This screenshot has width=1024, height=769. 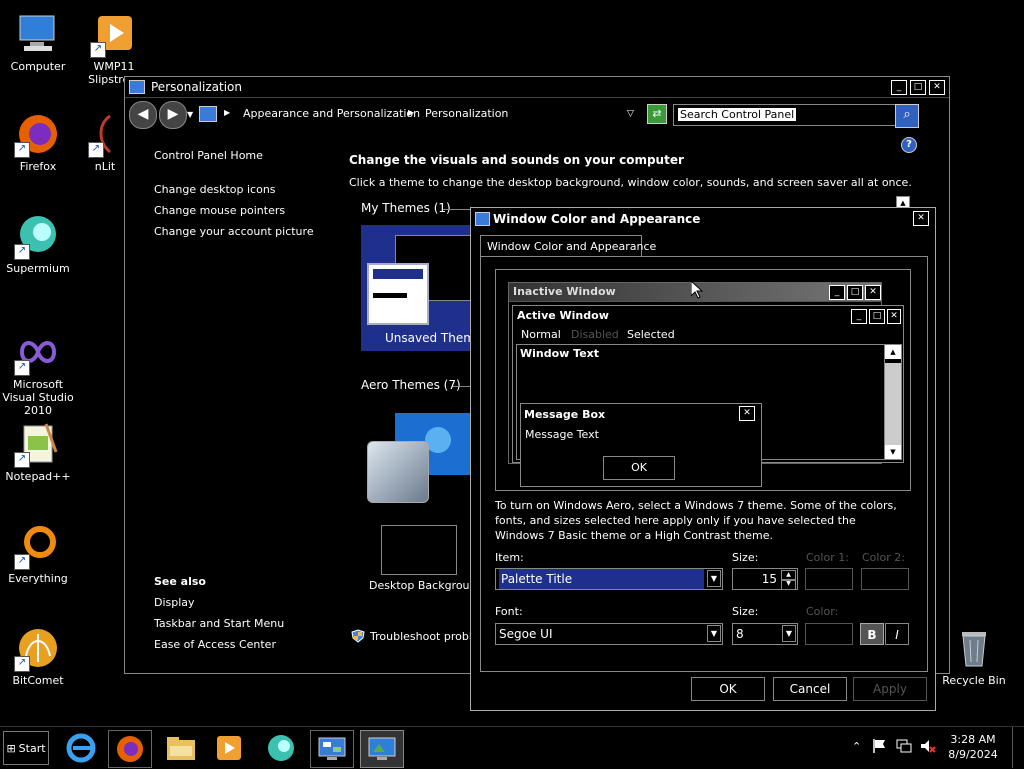 I want to click on volume-muted-icon, so click(x=928, y=746).